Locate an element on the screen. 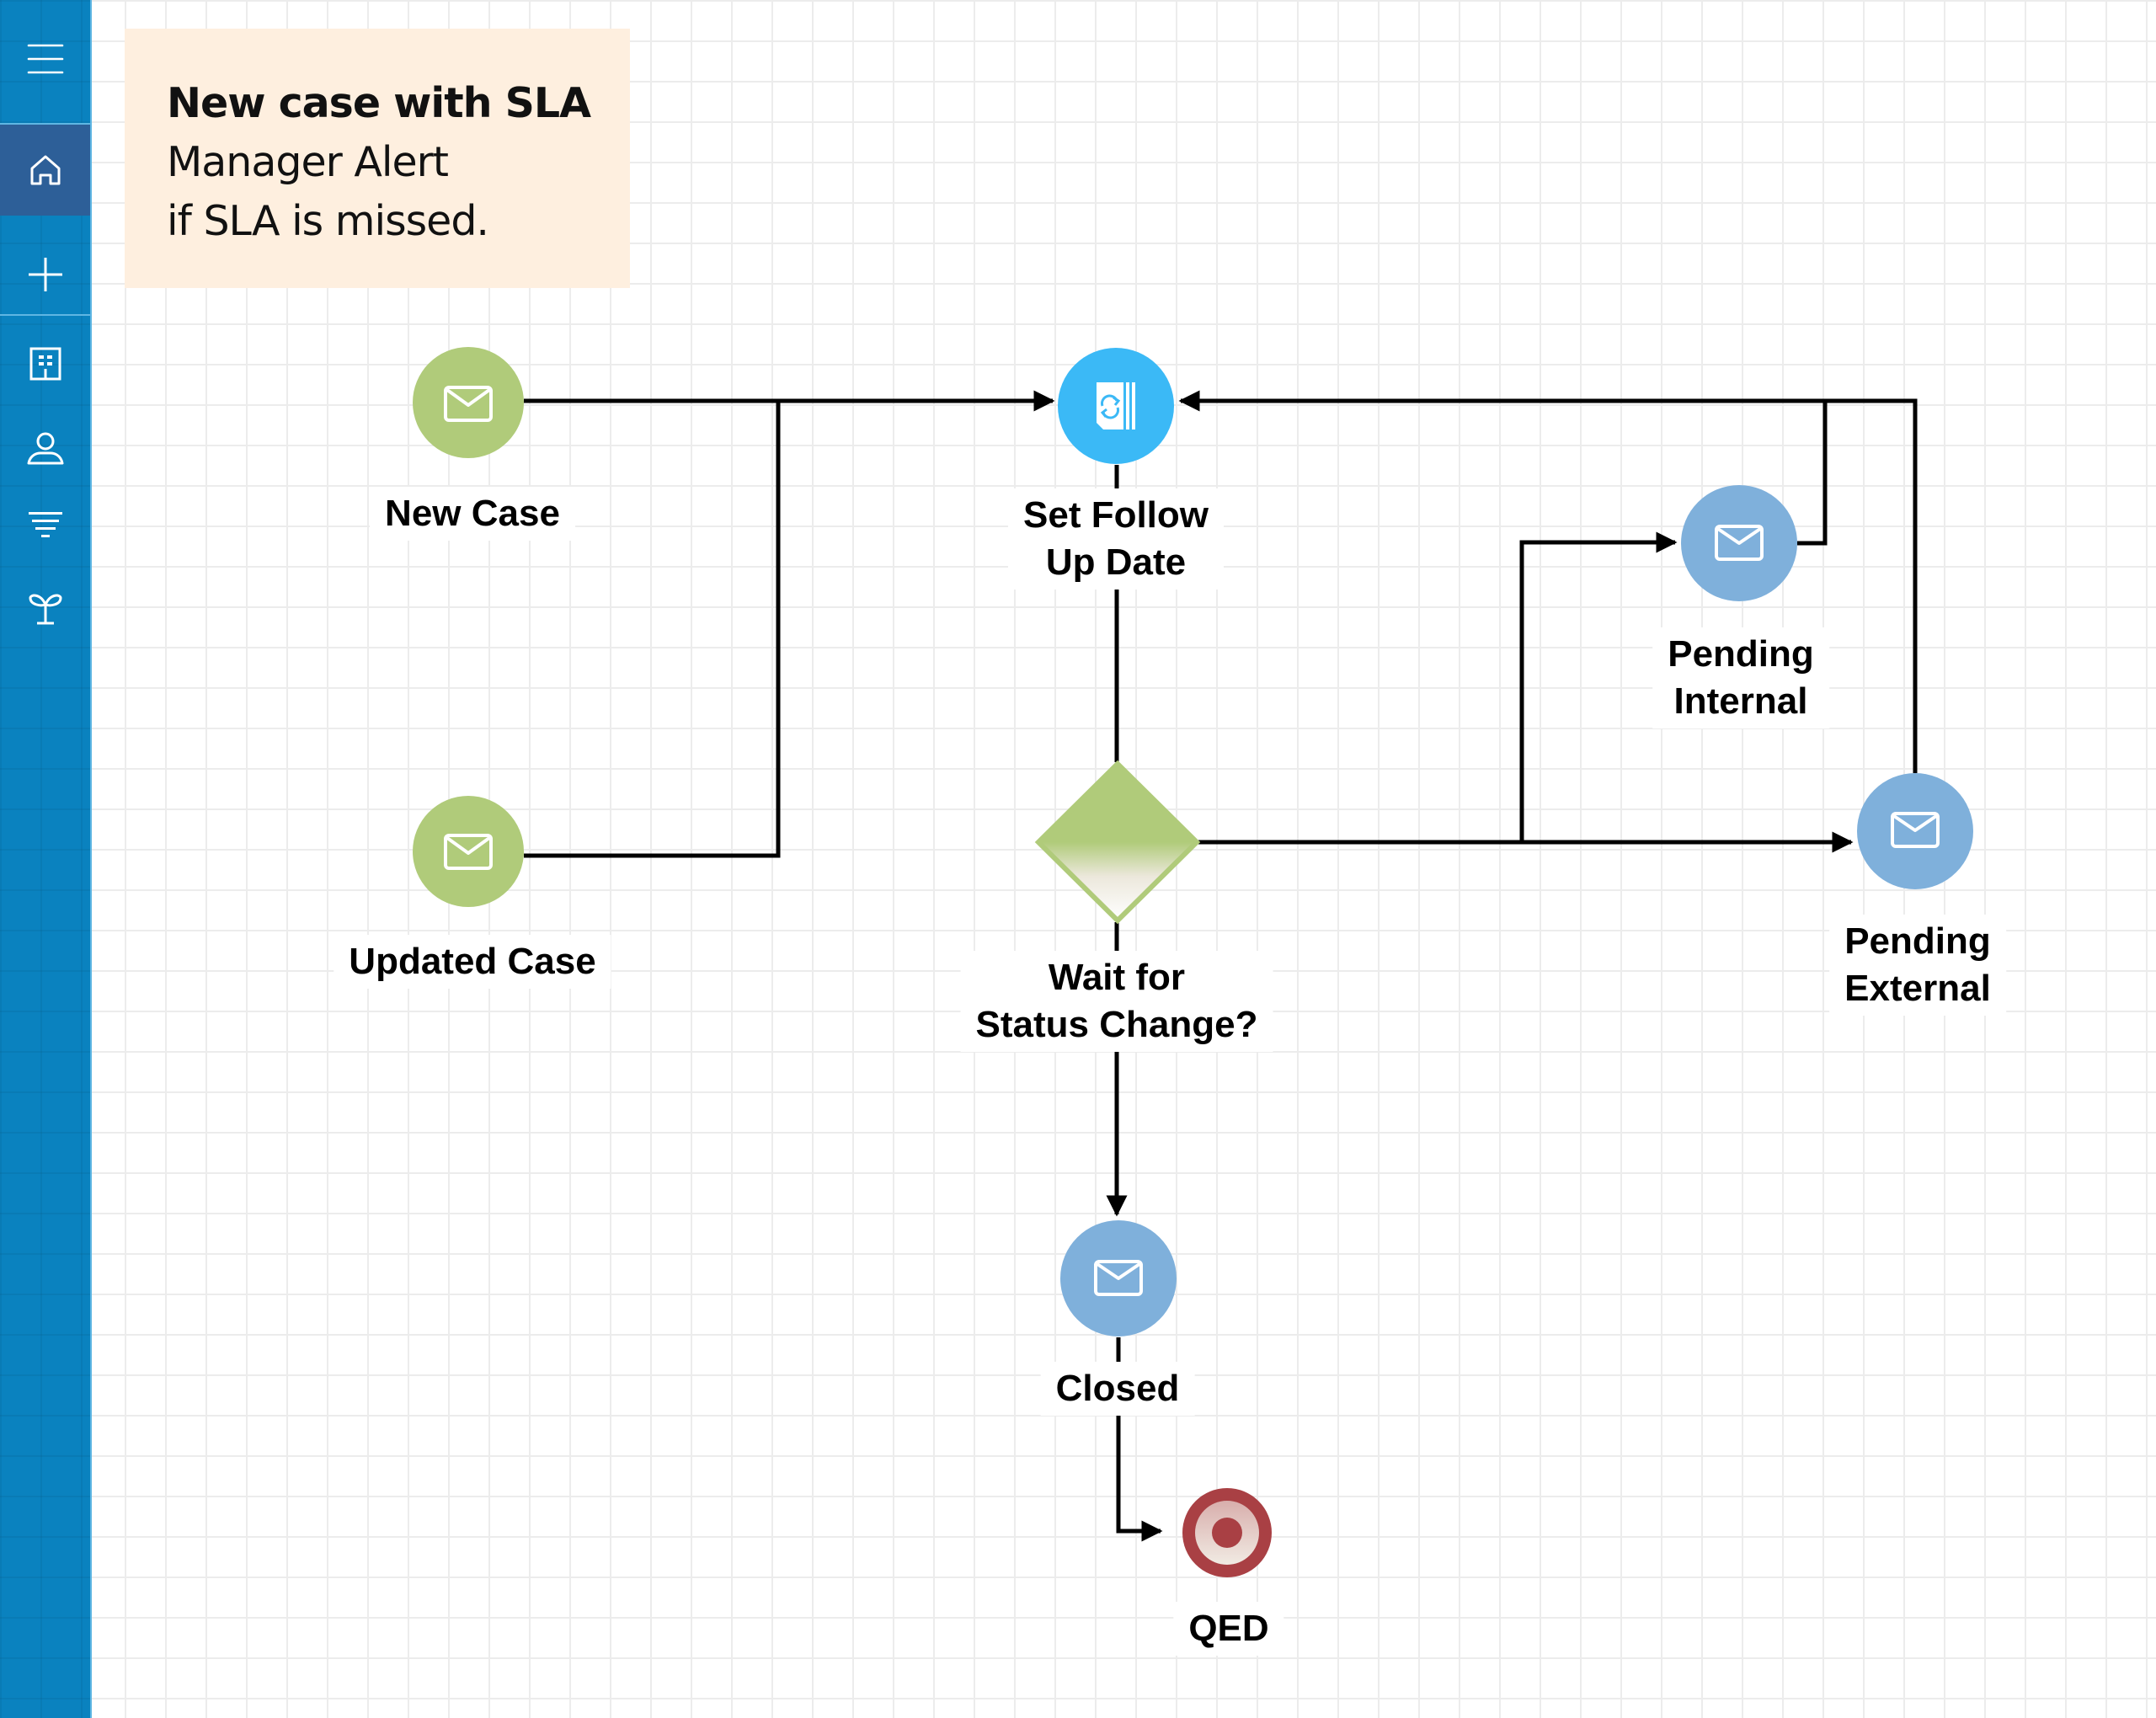 This screenshot has height=1718, width=2156. label-new-case: New Case is located at coordinates (472, 514).